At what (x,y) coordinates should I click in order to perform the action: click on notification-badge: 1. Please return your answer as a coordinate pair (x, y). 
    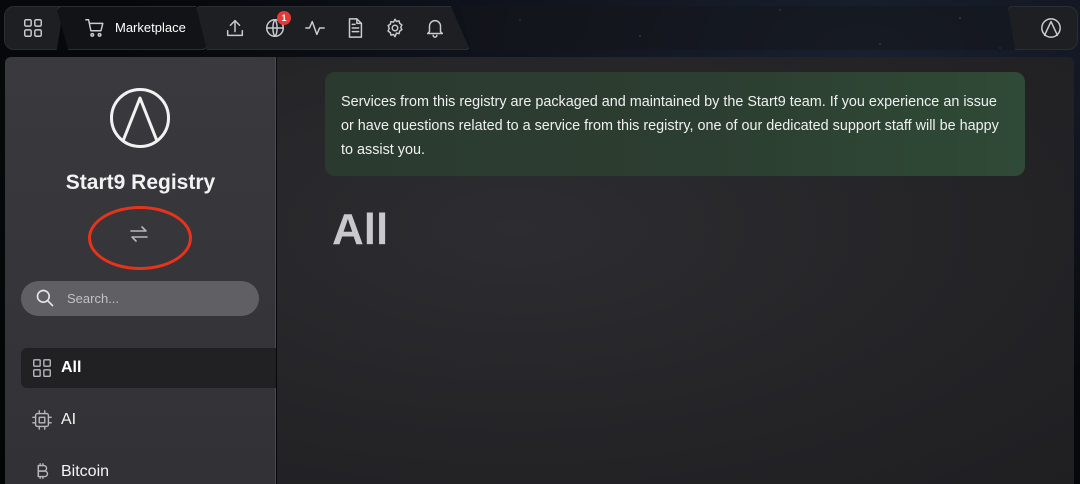
    Looking at the image, I should click on (284, 18).